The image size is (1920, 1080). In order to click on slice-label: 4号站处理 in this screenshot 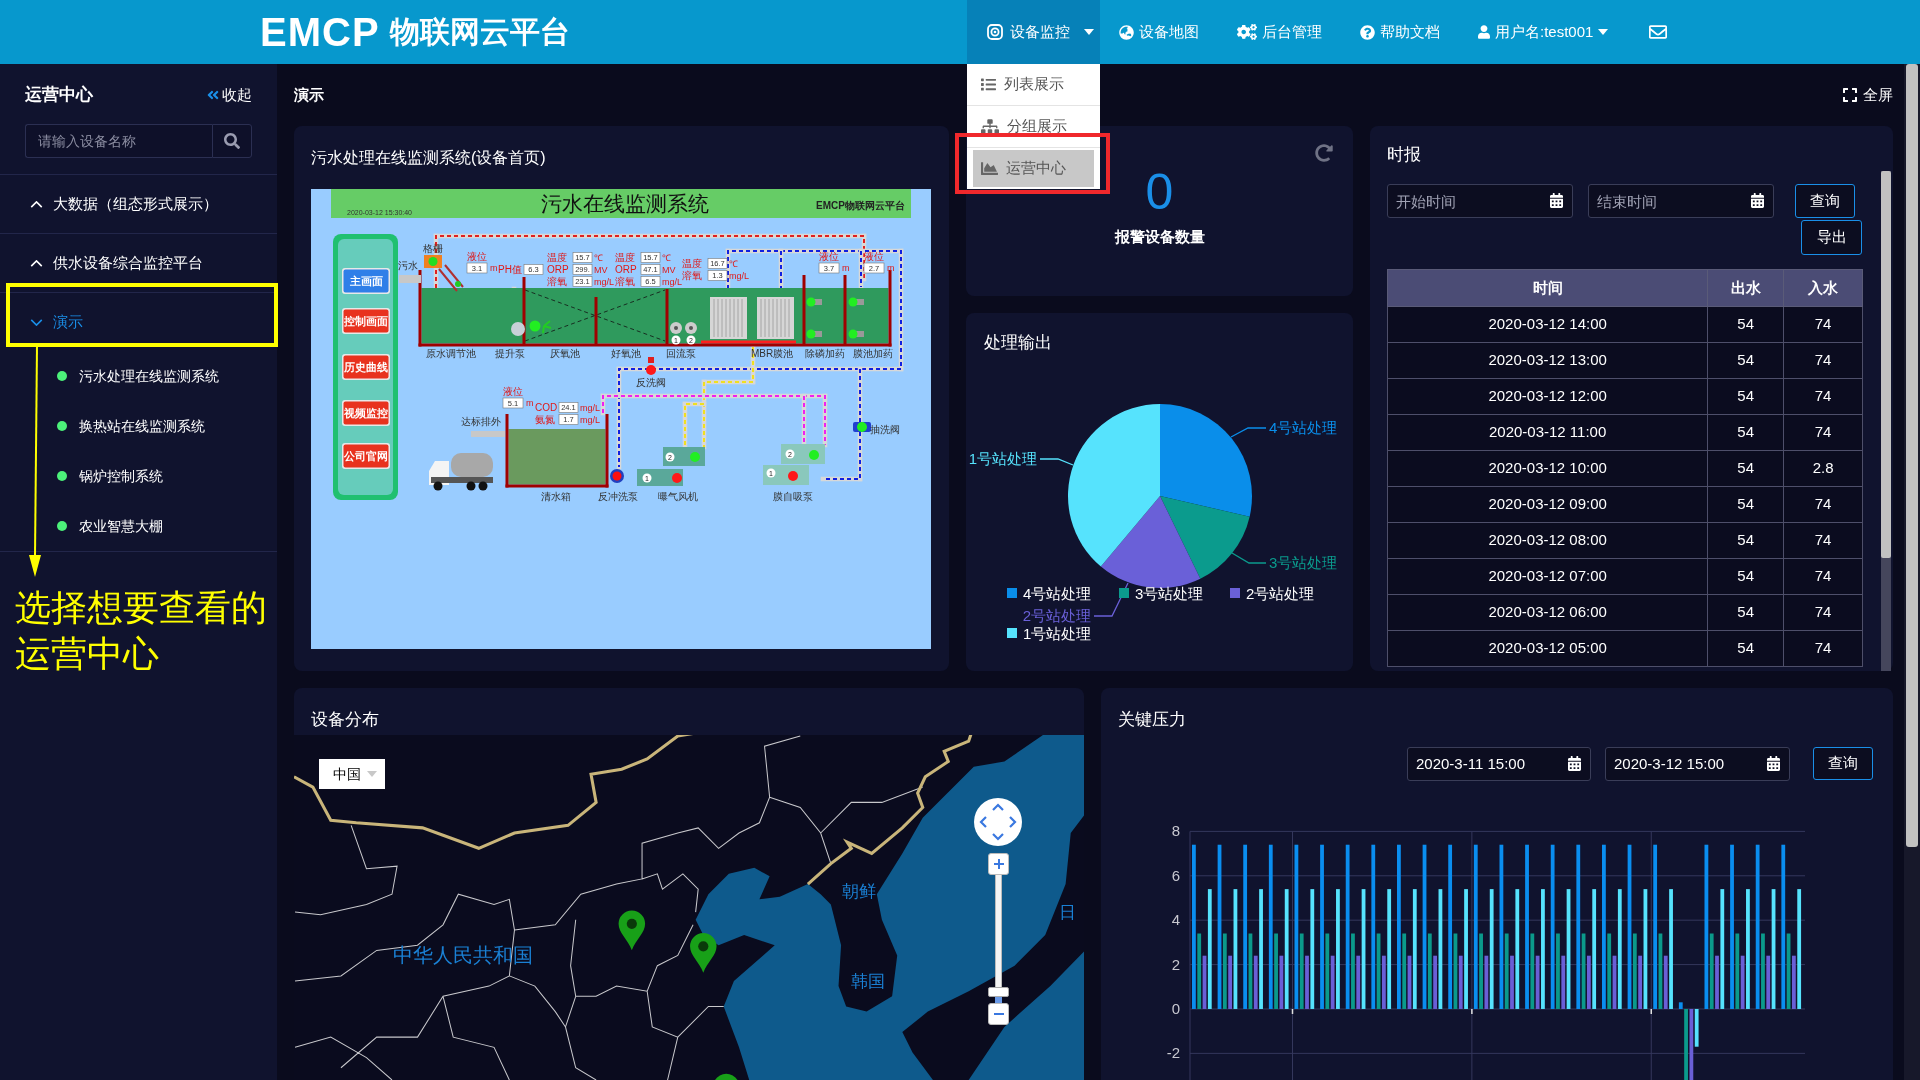, I will do `click(1303, 427)`.